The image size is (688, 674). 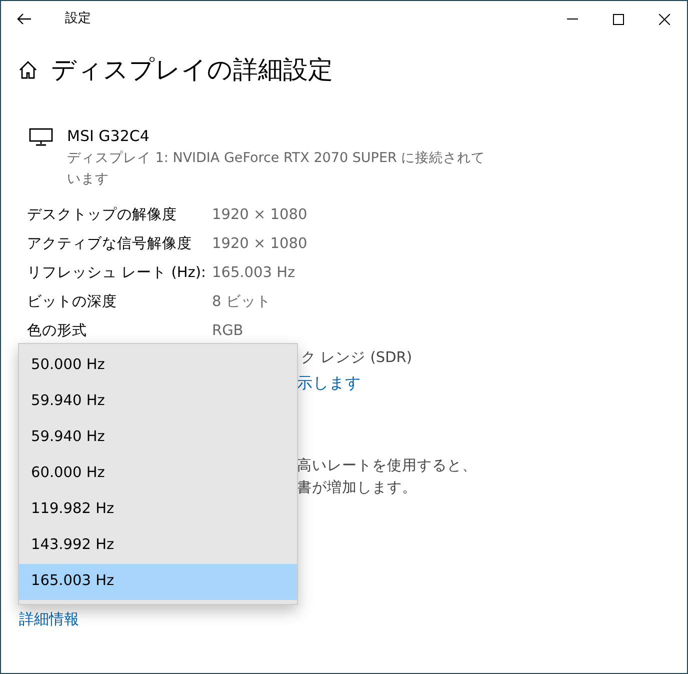 What do you see at coordinates (117, 274) in the screenshot?
I see `info-label: リフレッシュ レート (Hz):` at bounding box center [117, 274].